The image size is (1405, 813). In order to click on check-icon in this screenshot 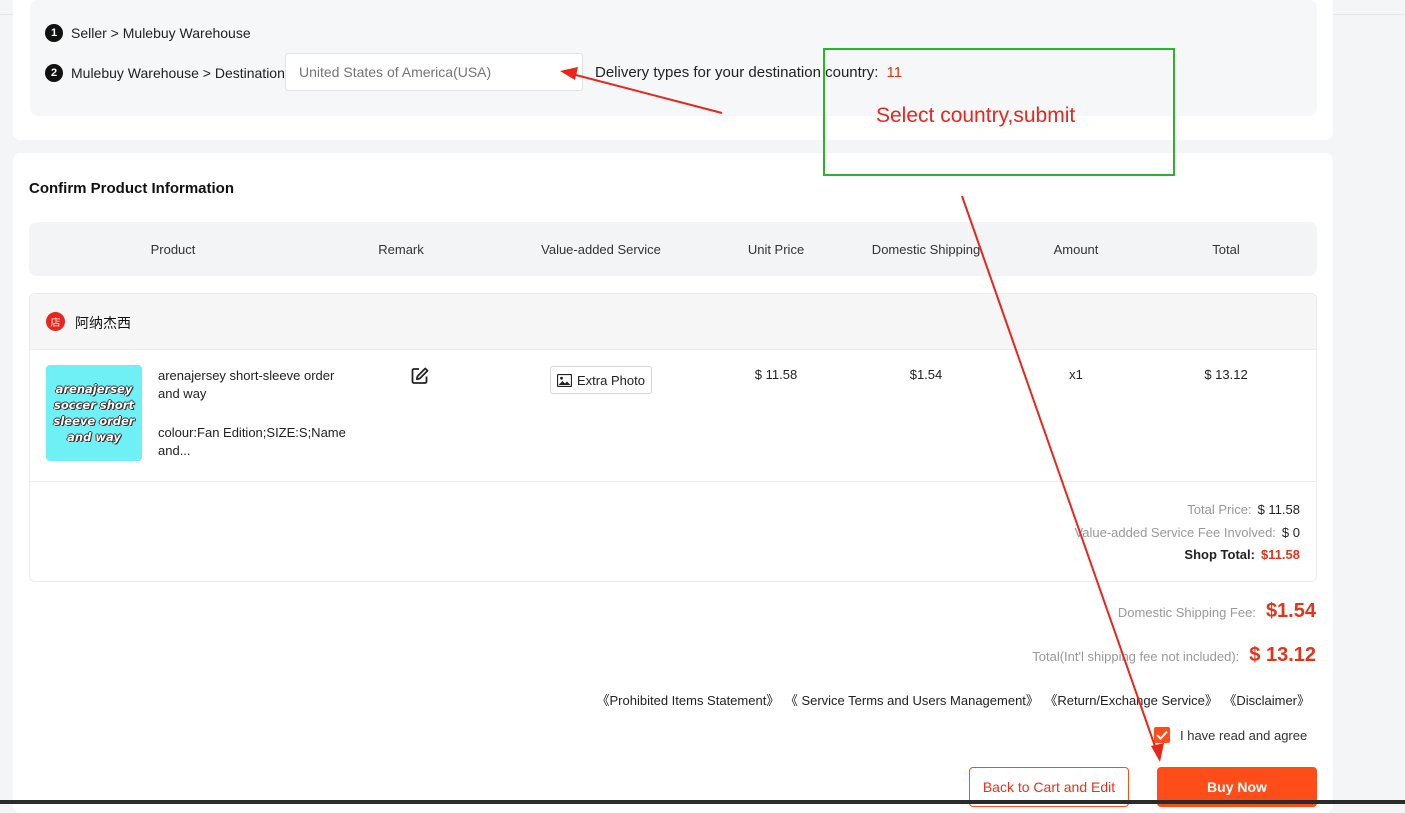, I will do `click(1162, 735)`.